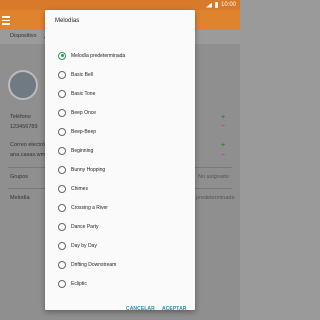 Image resolution: width=320 pixels, height=320 pixels. Describe the element at coordinates (120, 264) in the screenshot. I see `melody-option: Drifting Downstream` at that location.